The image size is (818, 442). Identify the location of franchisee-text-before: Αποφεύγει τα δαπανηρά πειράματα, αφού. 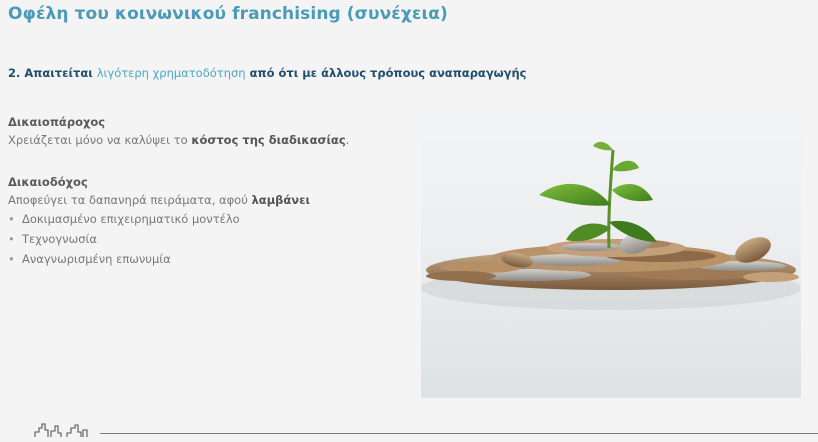
(130, 200).